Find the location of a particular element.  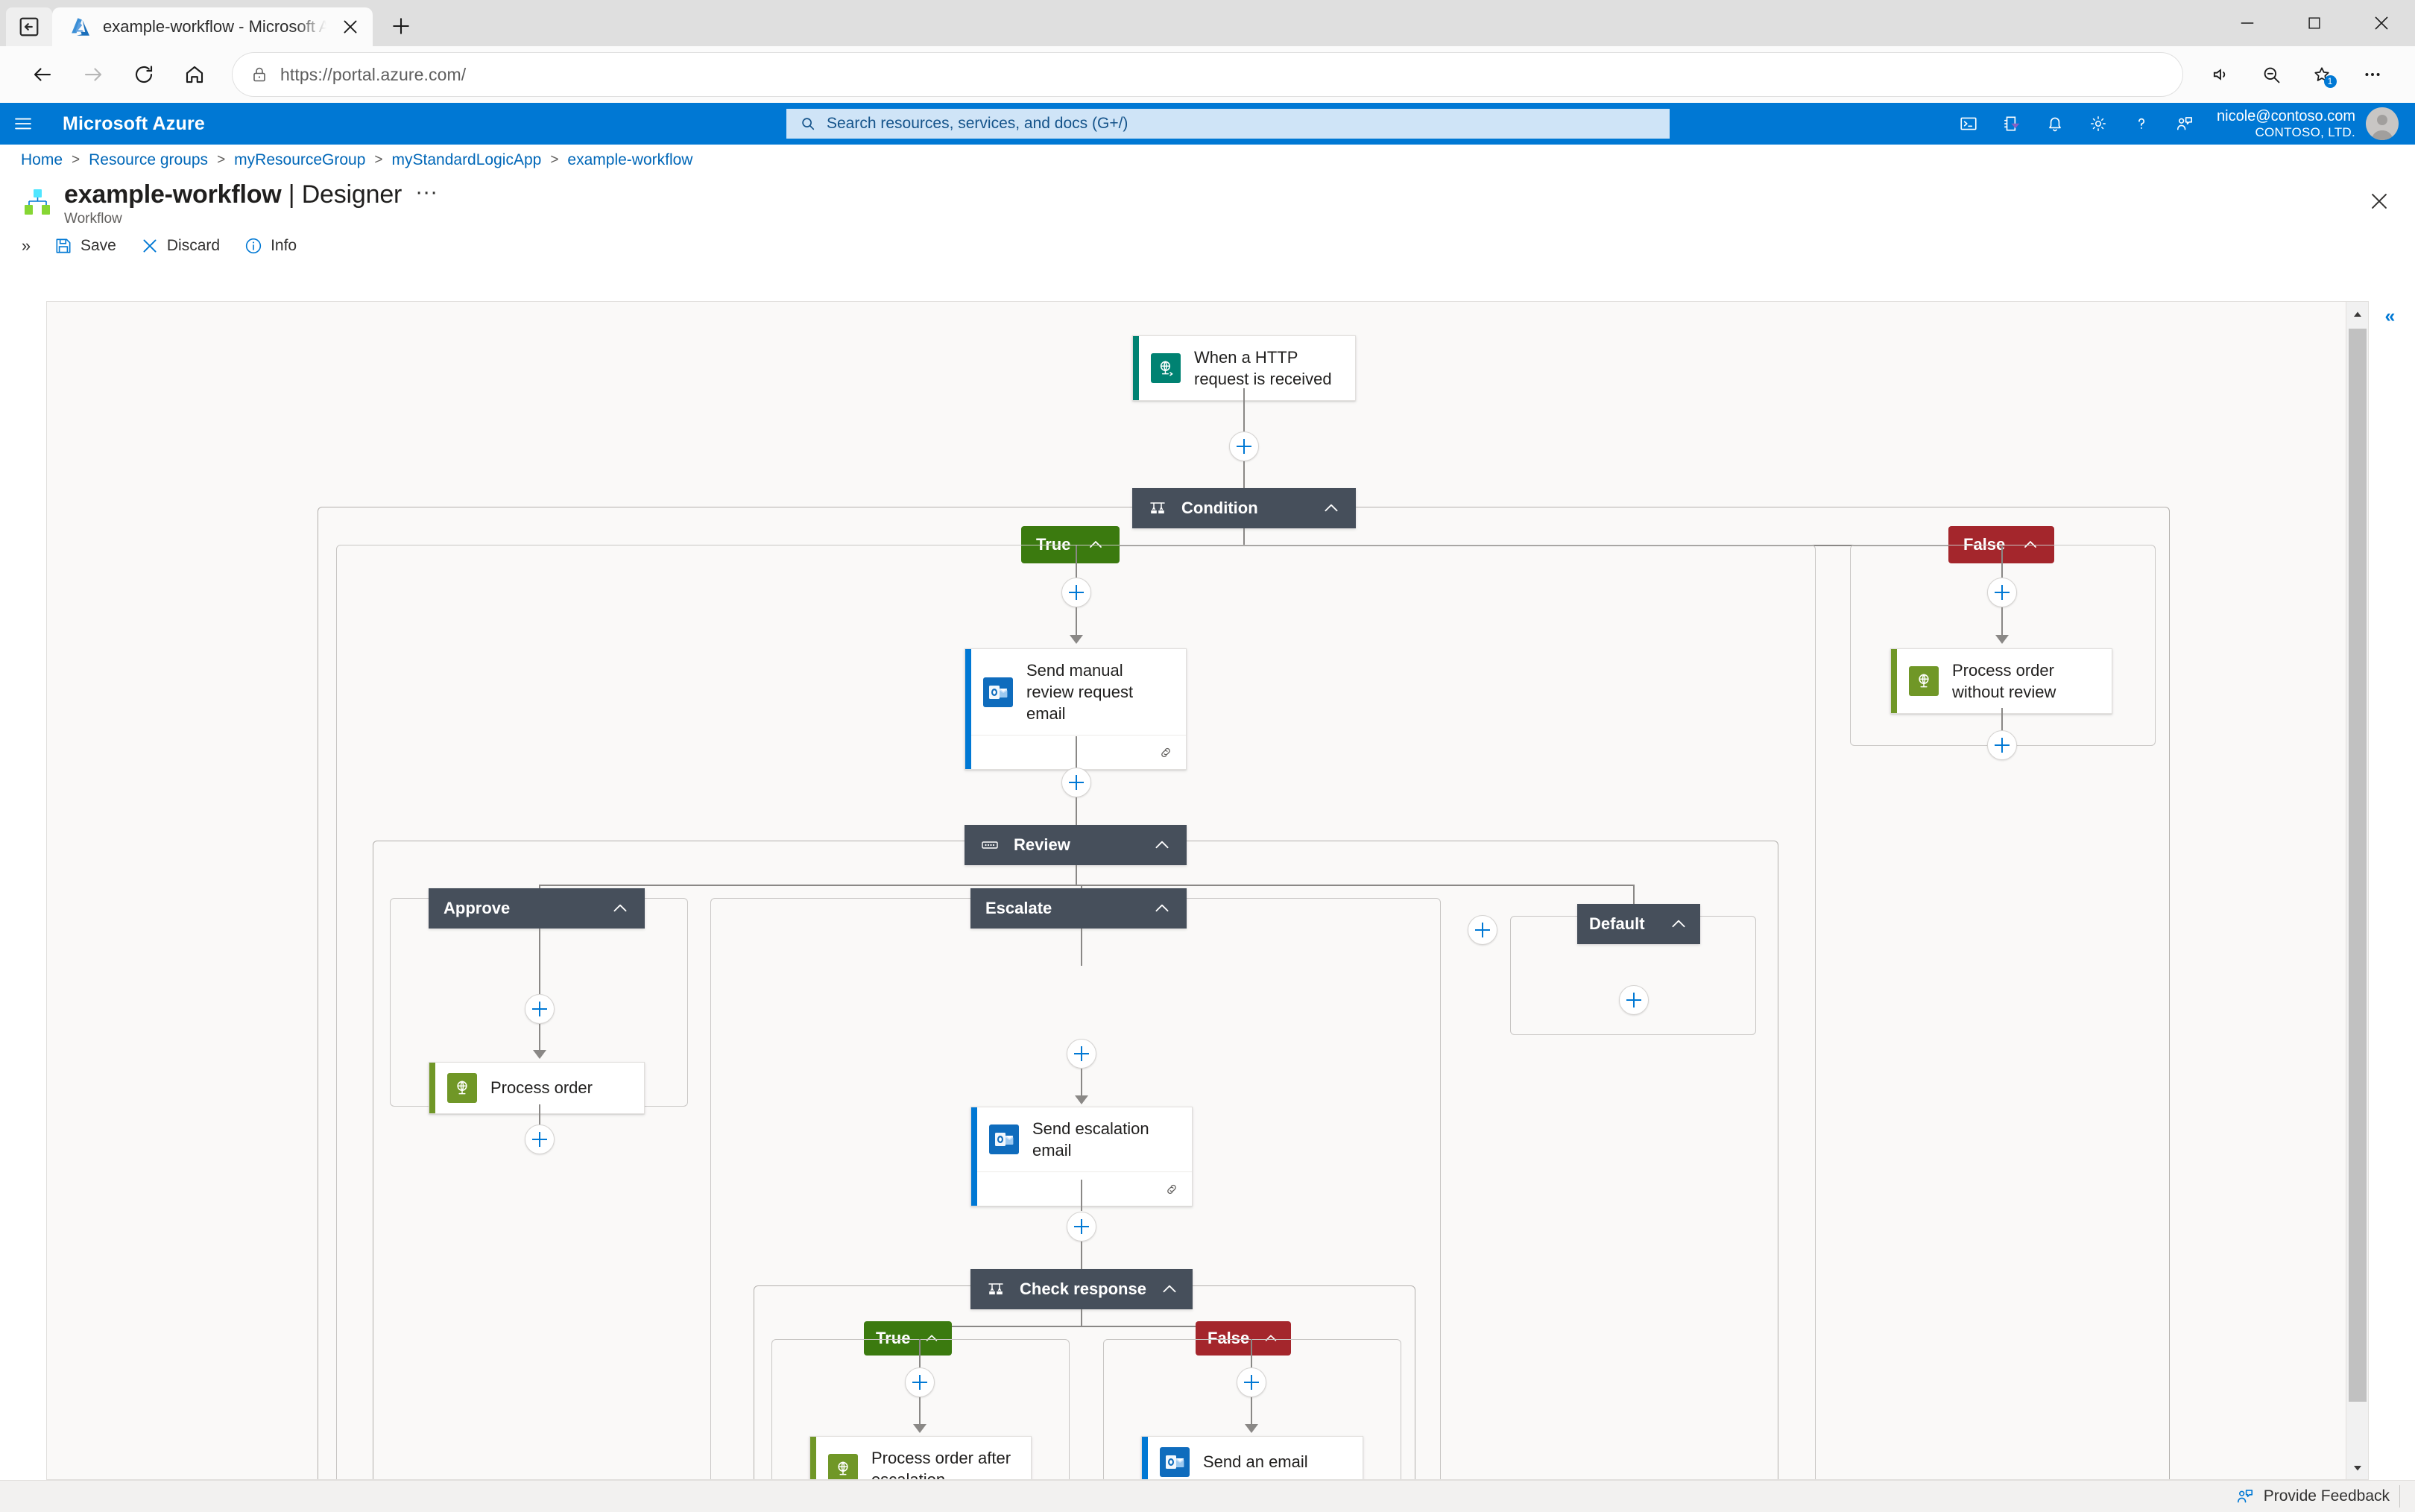

page-header: example-workflow | Designer ··· Workflow is located at coordinates (1207, 202).